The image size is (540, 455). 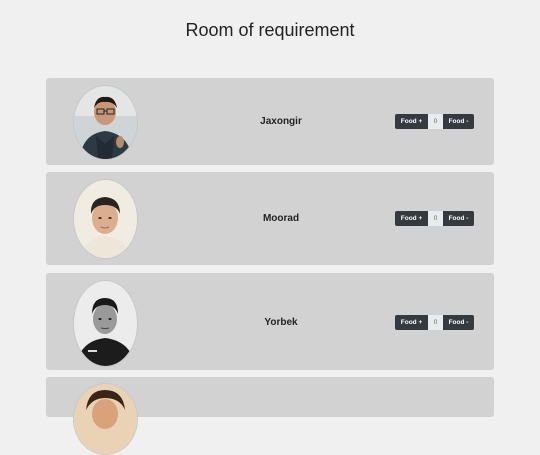 What do you see at coordinates (270, 416) in the screenshot?
I see `person-card` at bounding box center [270, 416].